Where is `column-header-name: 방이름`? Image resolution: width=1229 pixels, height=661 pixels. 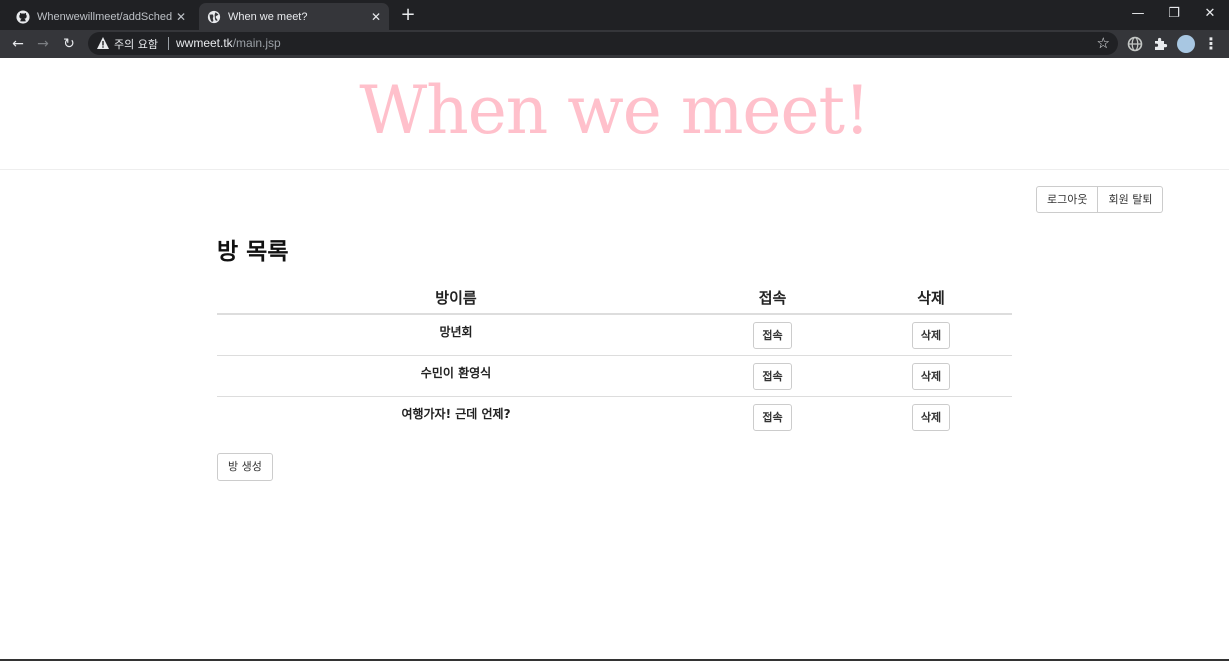 column-header-name: 방이름 is located at coordinates (456, 298).